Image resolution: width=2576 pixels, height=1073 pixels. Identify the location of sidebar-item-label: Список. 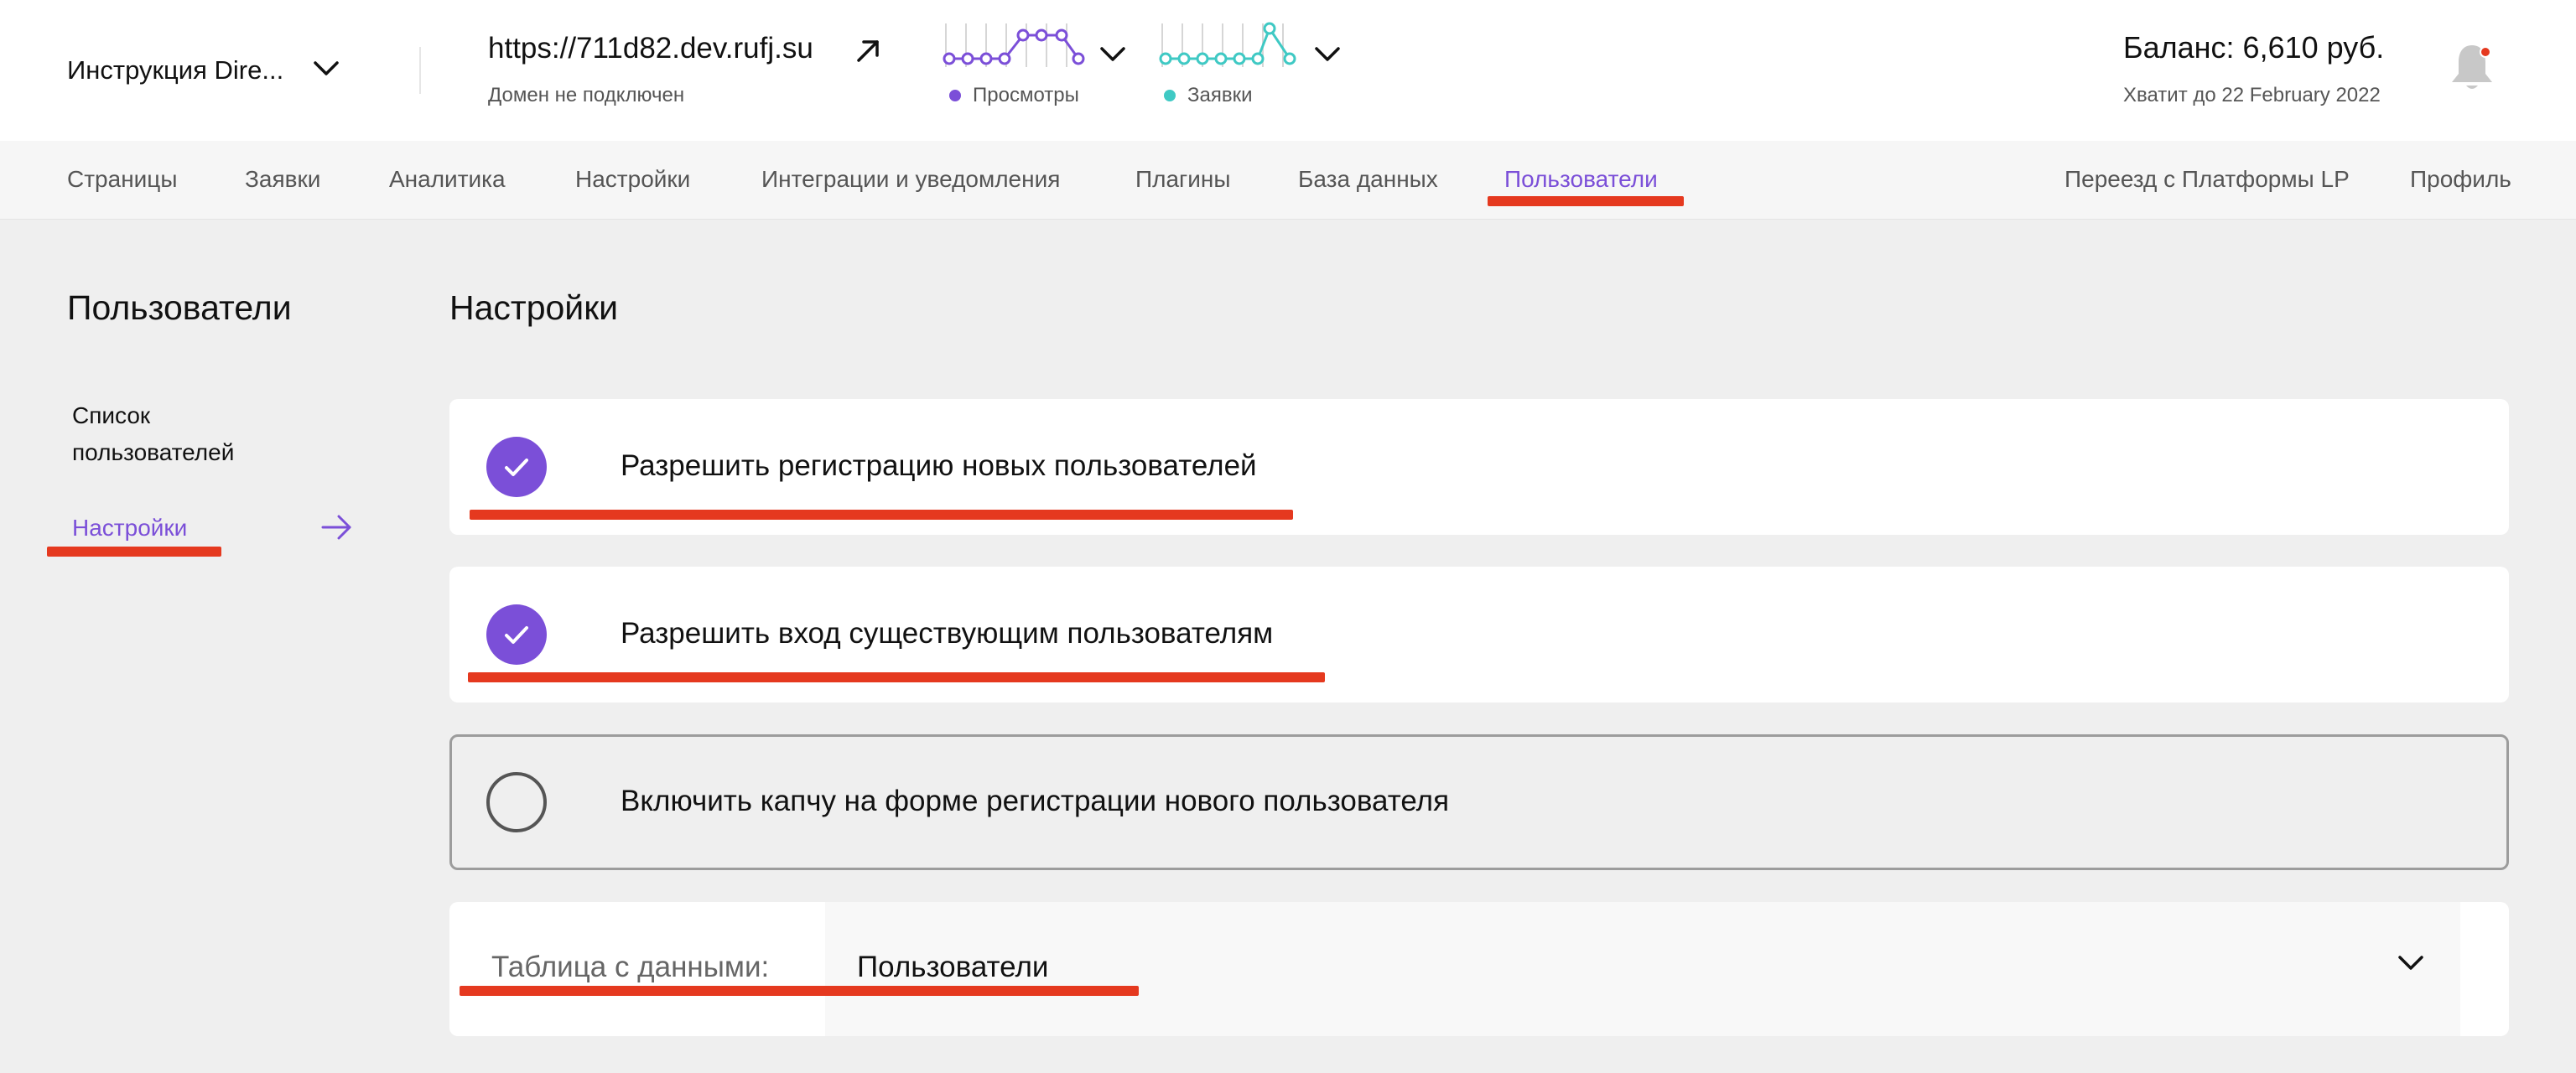
(111, 415).